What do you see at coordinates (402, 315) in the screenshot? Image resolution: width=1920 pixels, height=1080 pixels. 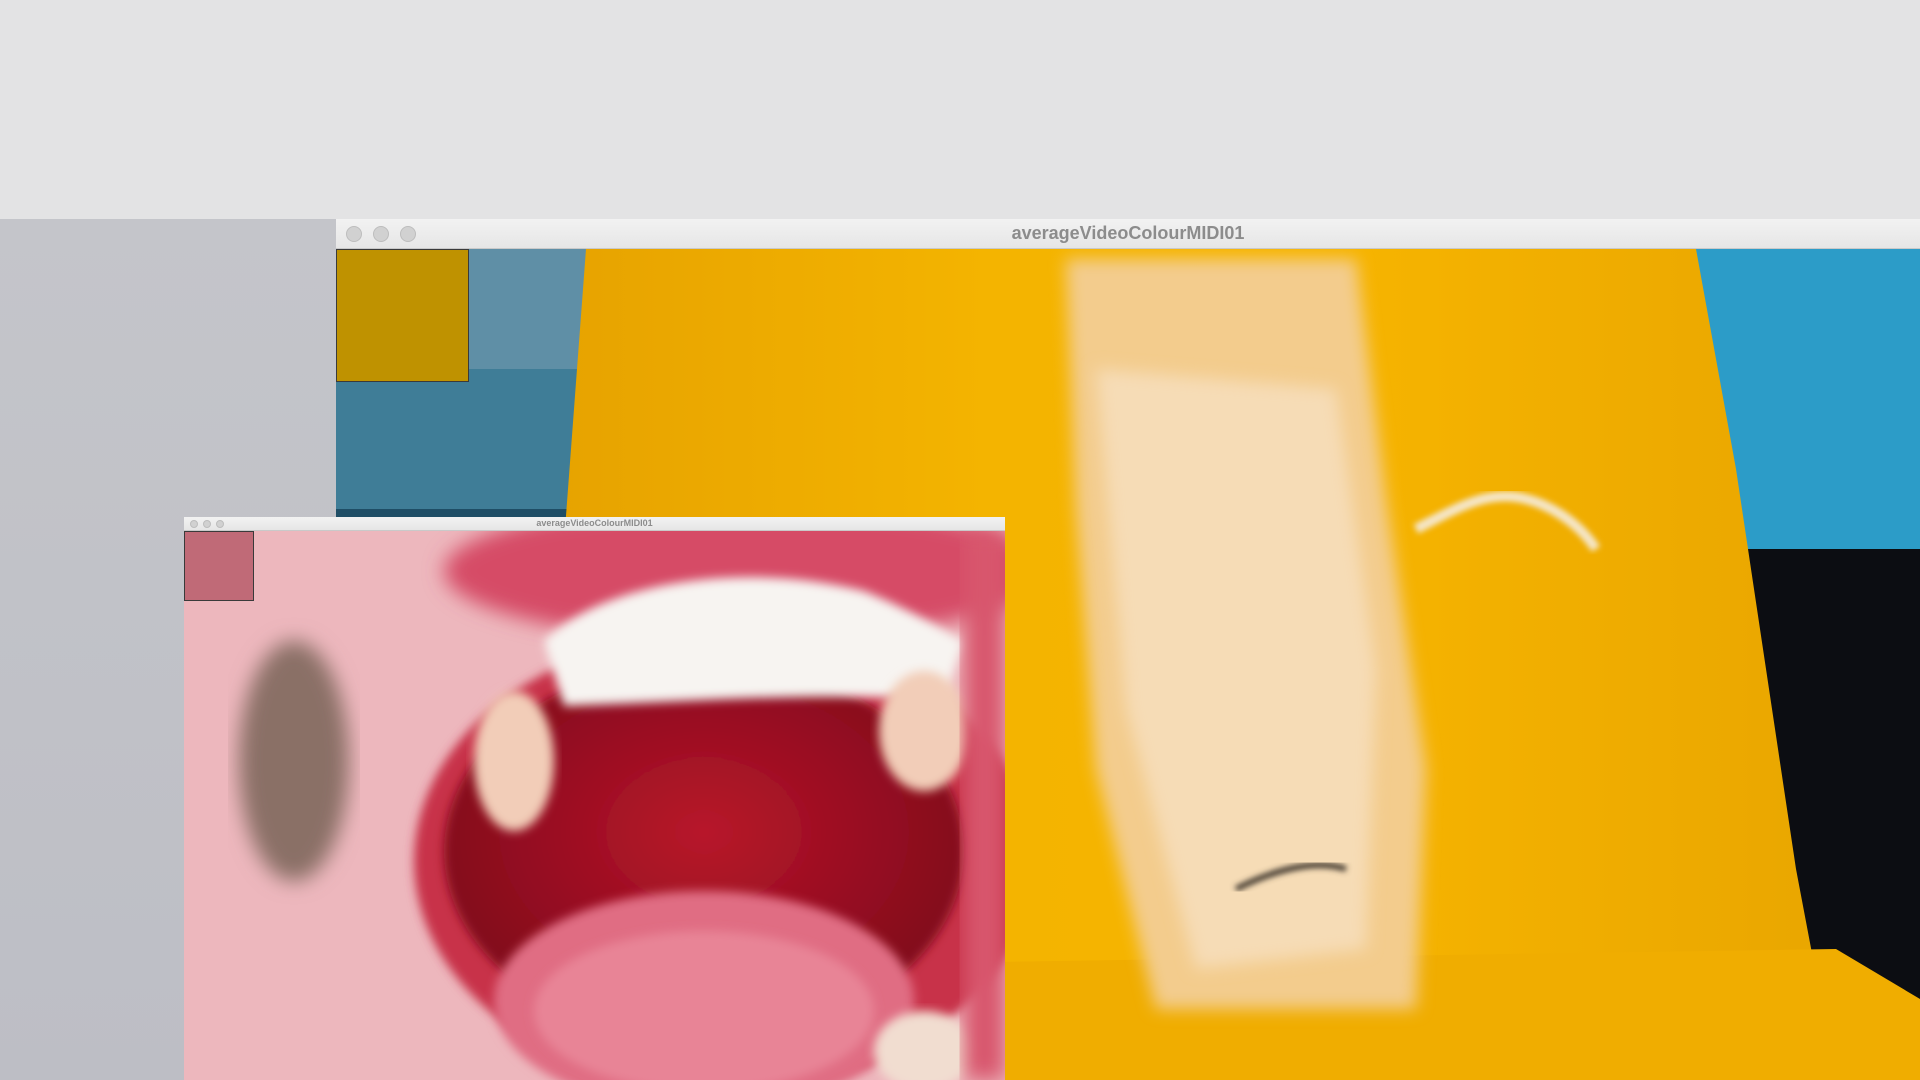 I see `main-average-colour-swatch` at bounding box center [402, 315].